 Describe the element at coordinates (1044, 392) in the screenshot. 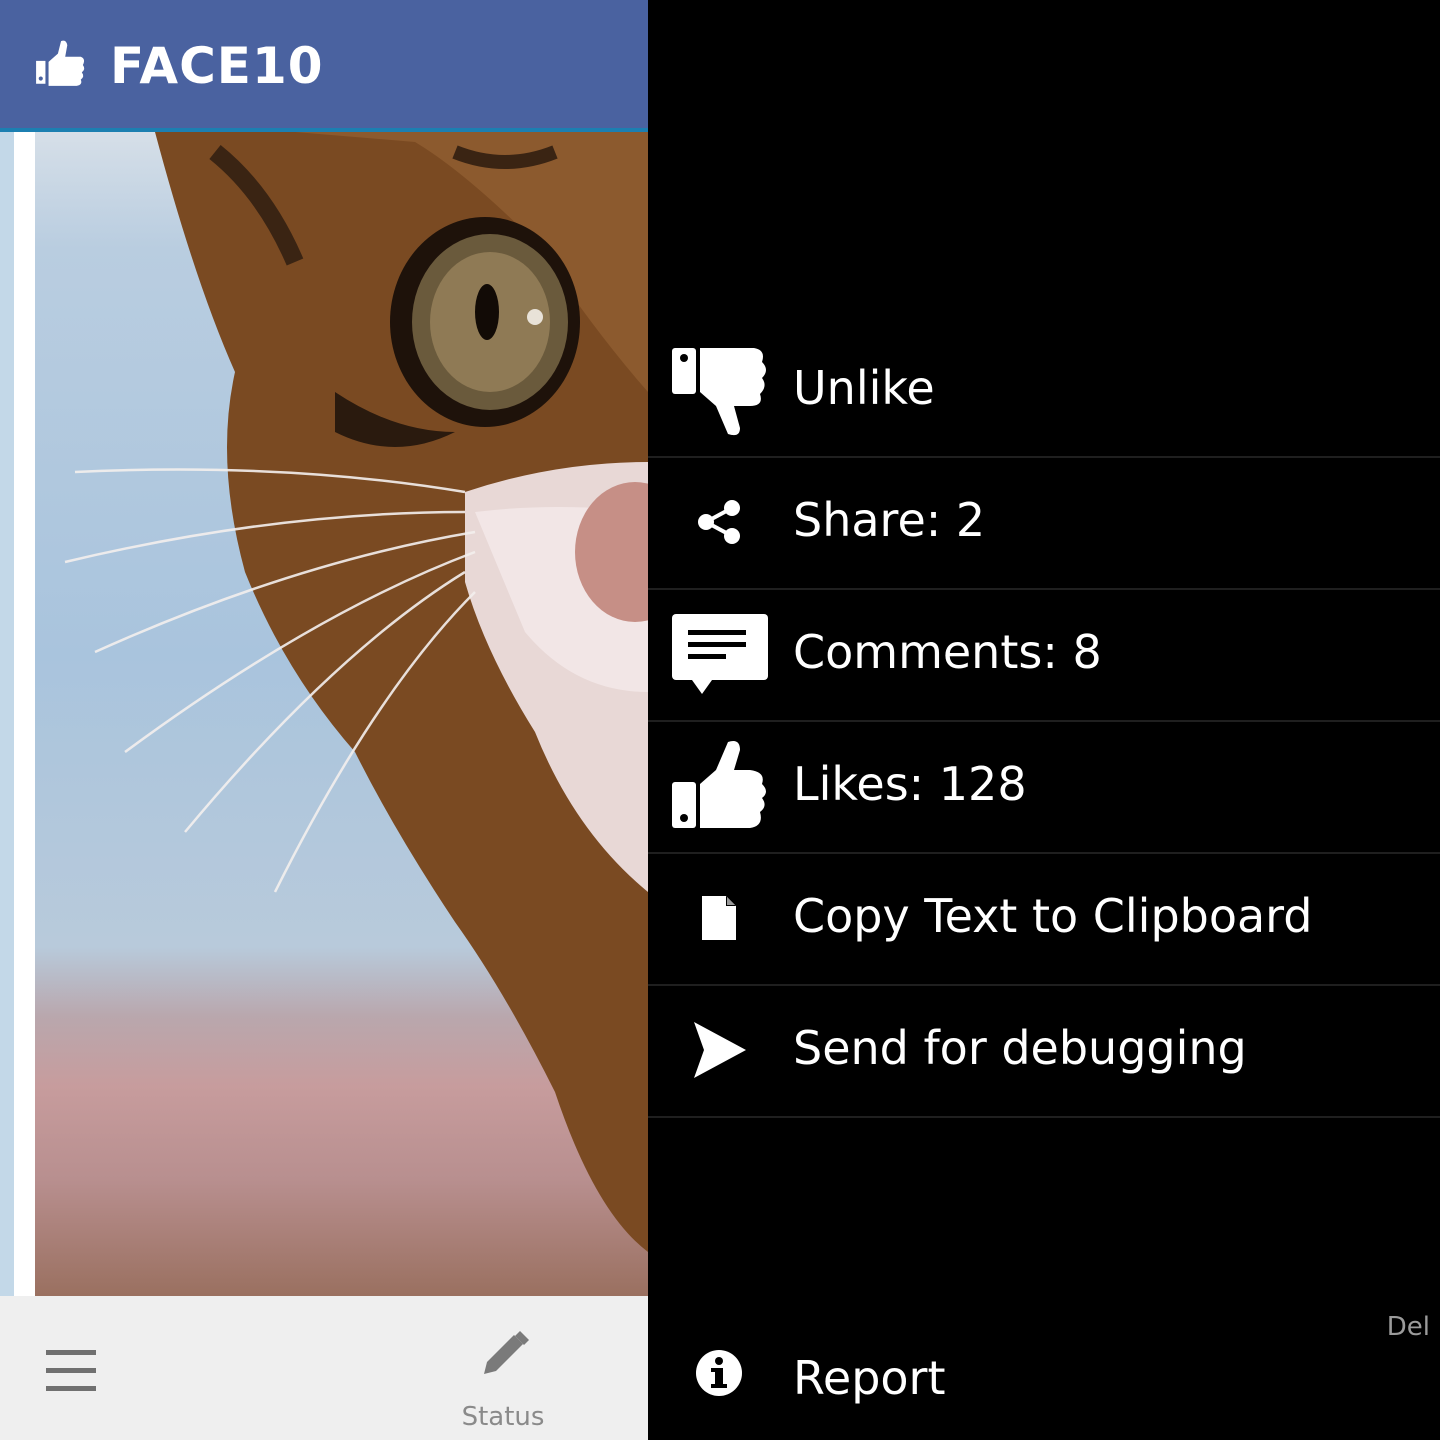

I see `action-unlike: Unlike` at that location.